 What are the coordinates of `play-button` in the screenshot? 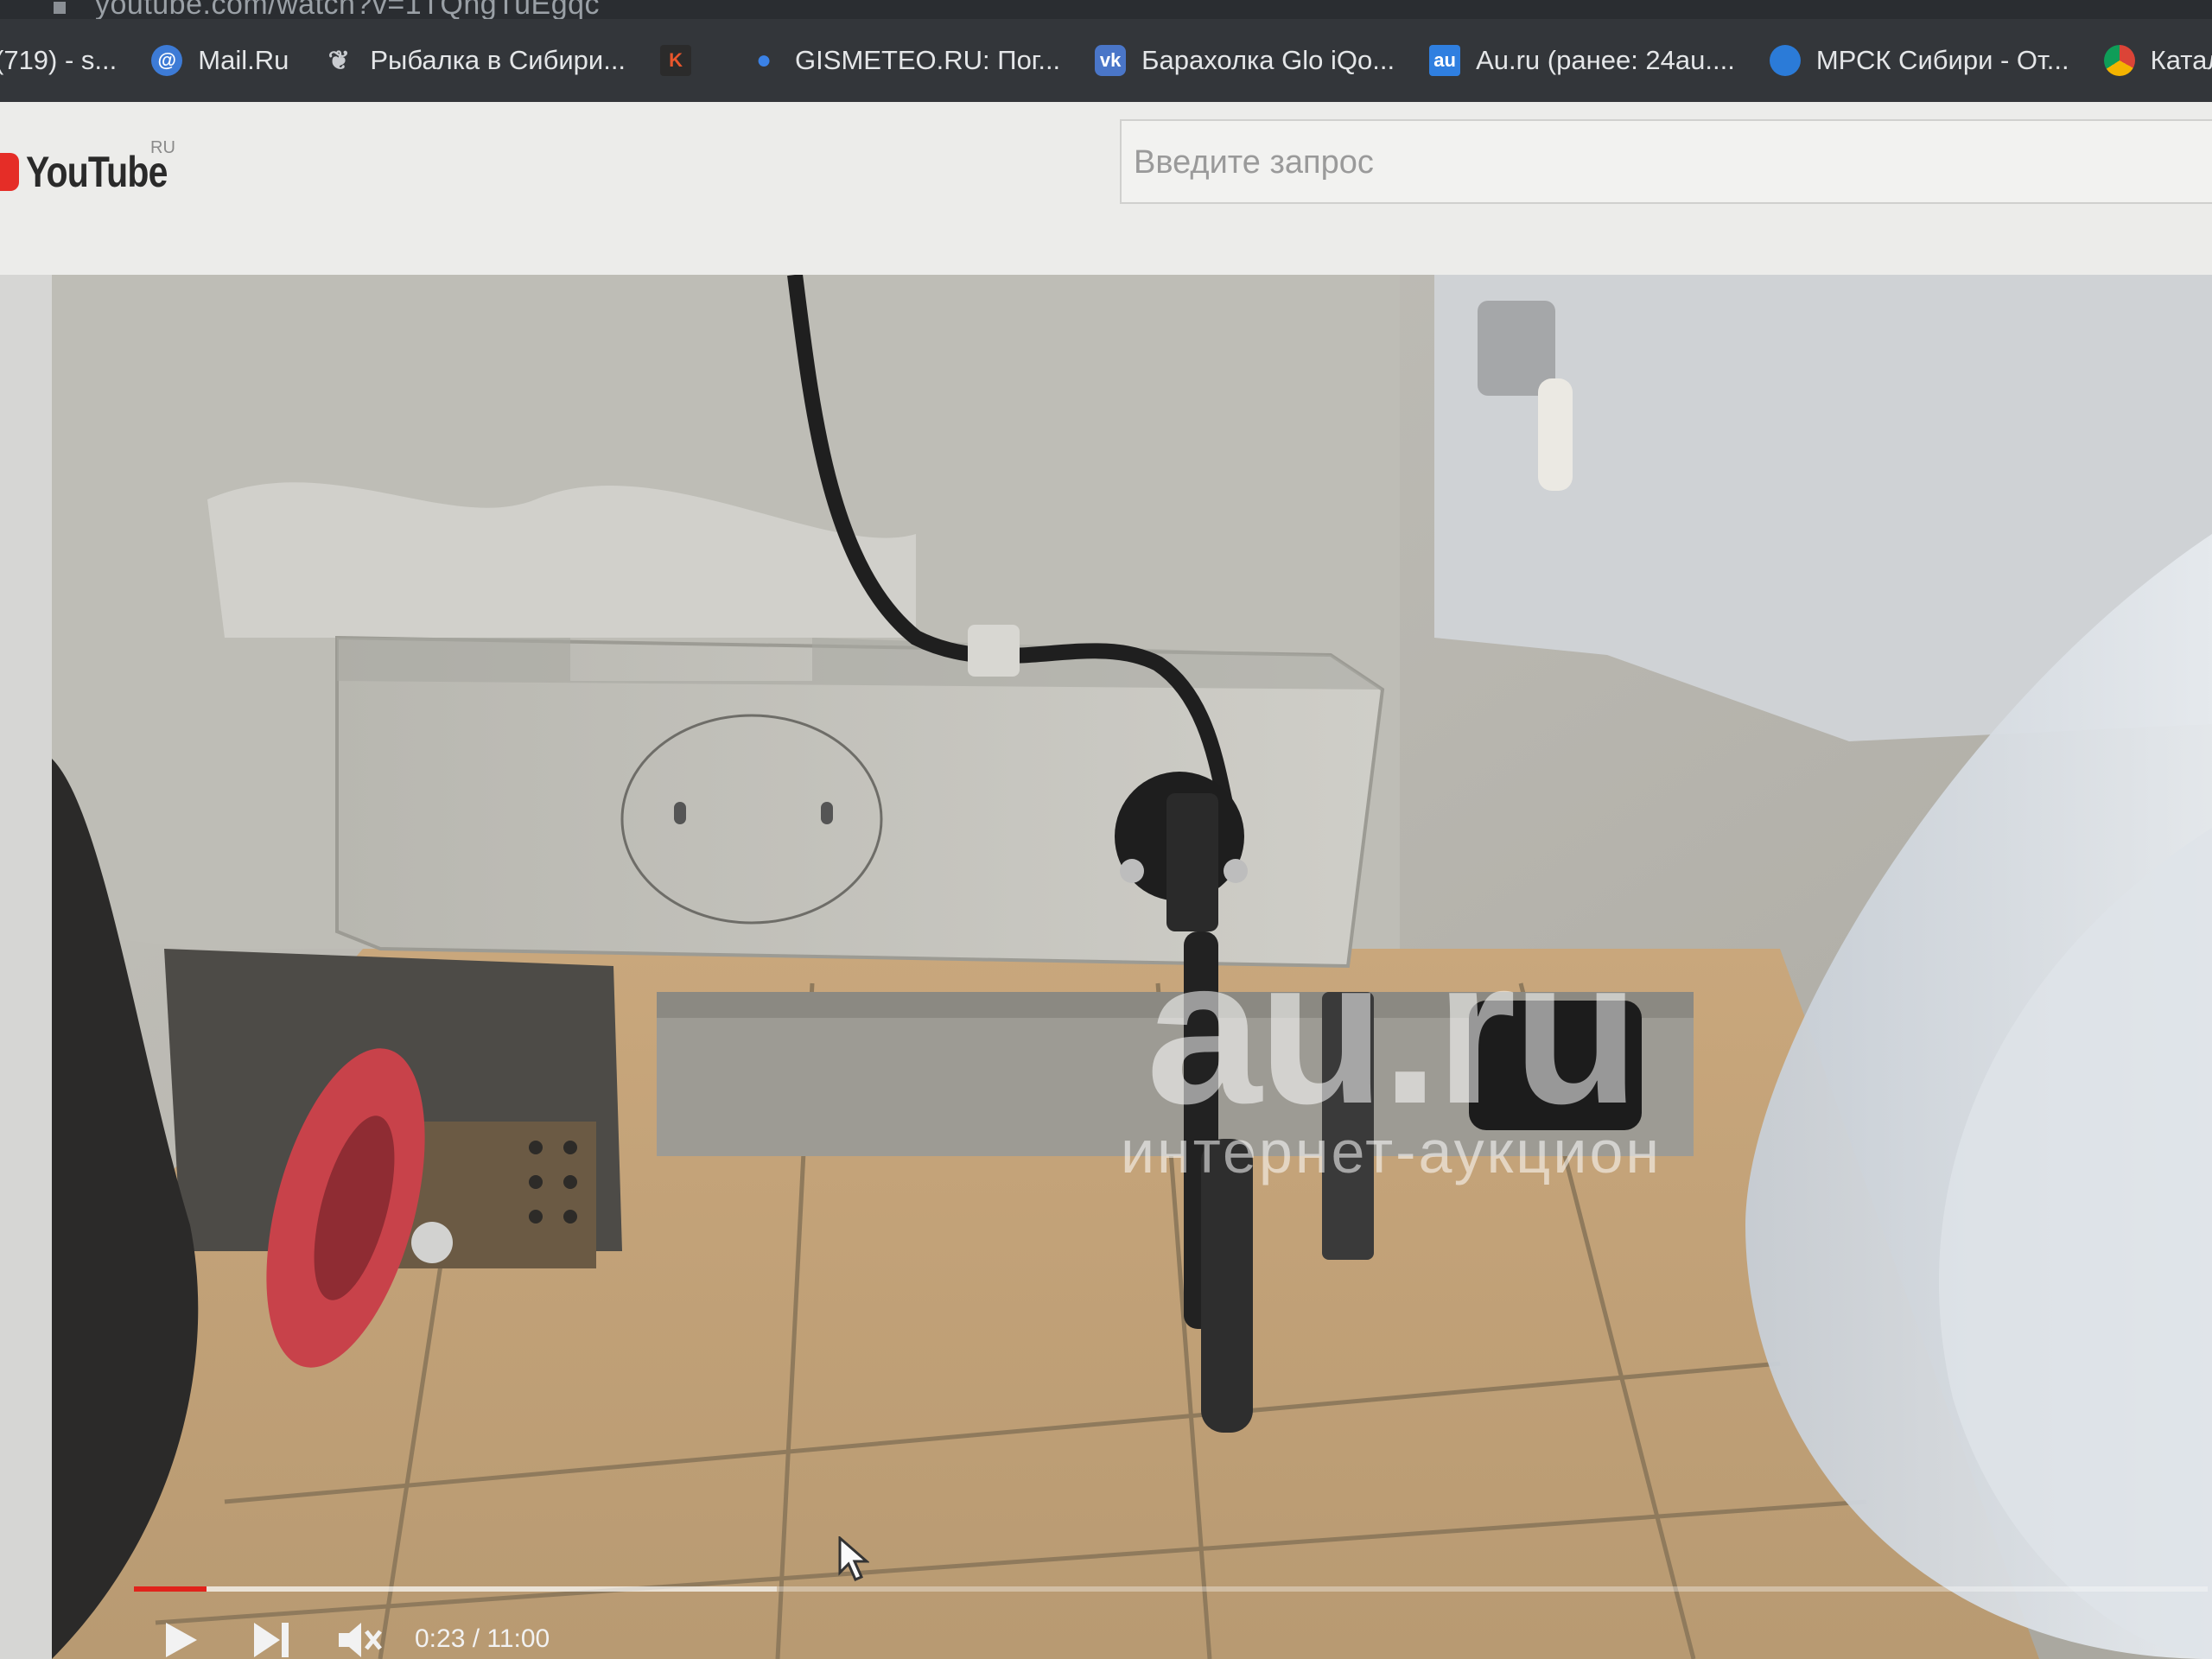 It's located at (181, 1640).